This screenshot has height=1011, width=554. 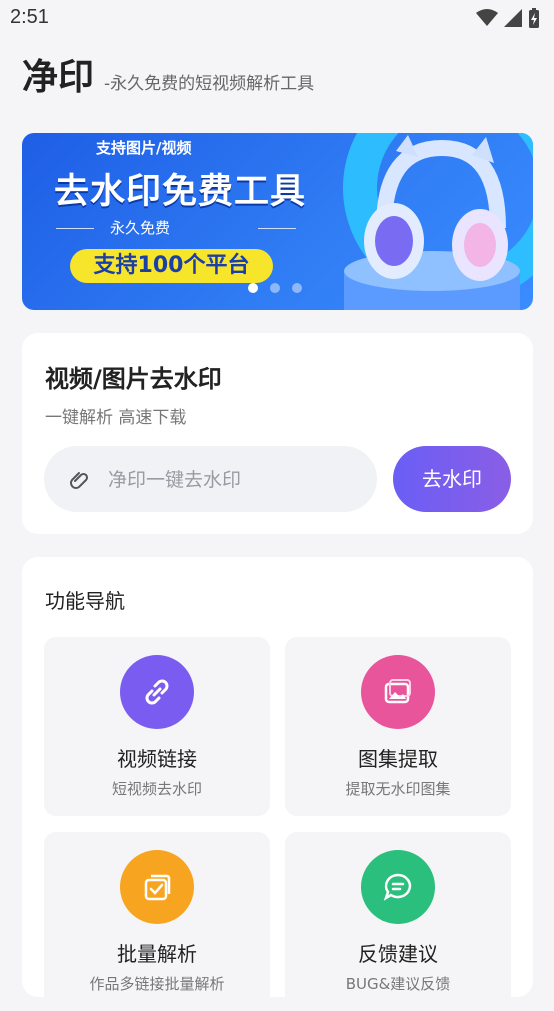 What do you see at coordinates (140, 228) in the screenshot?
I see `banner-free-text: 永久免费` at bounding box center [140, 228].